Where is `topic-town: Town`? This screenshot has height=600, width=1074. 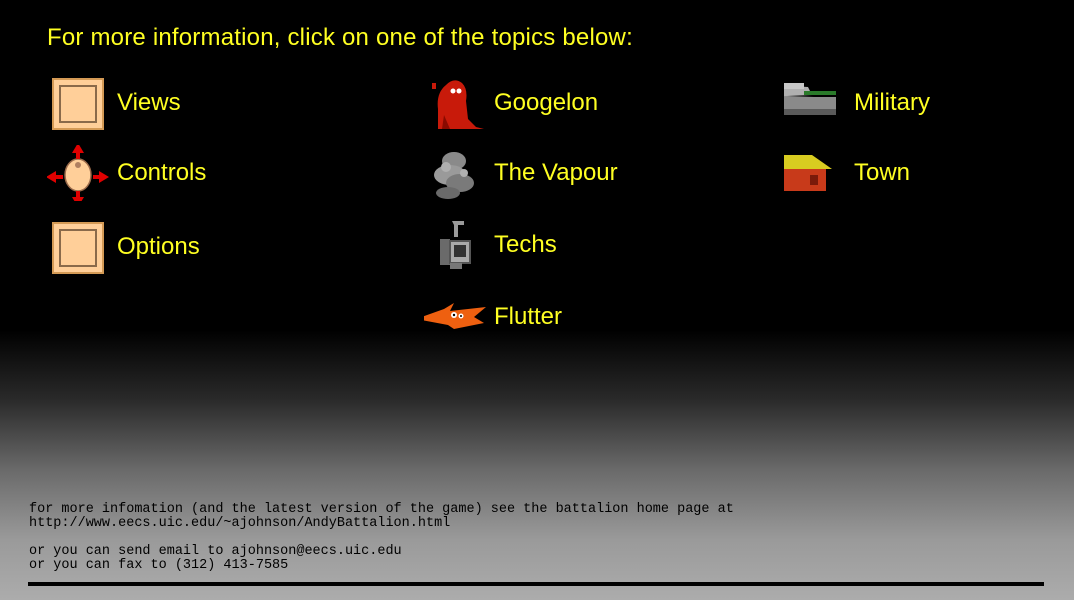
topic-town: Town is located at coordinates (847, 173).